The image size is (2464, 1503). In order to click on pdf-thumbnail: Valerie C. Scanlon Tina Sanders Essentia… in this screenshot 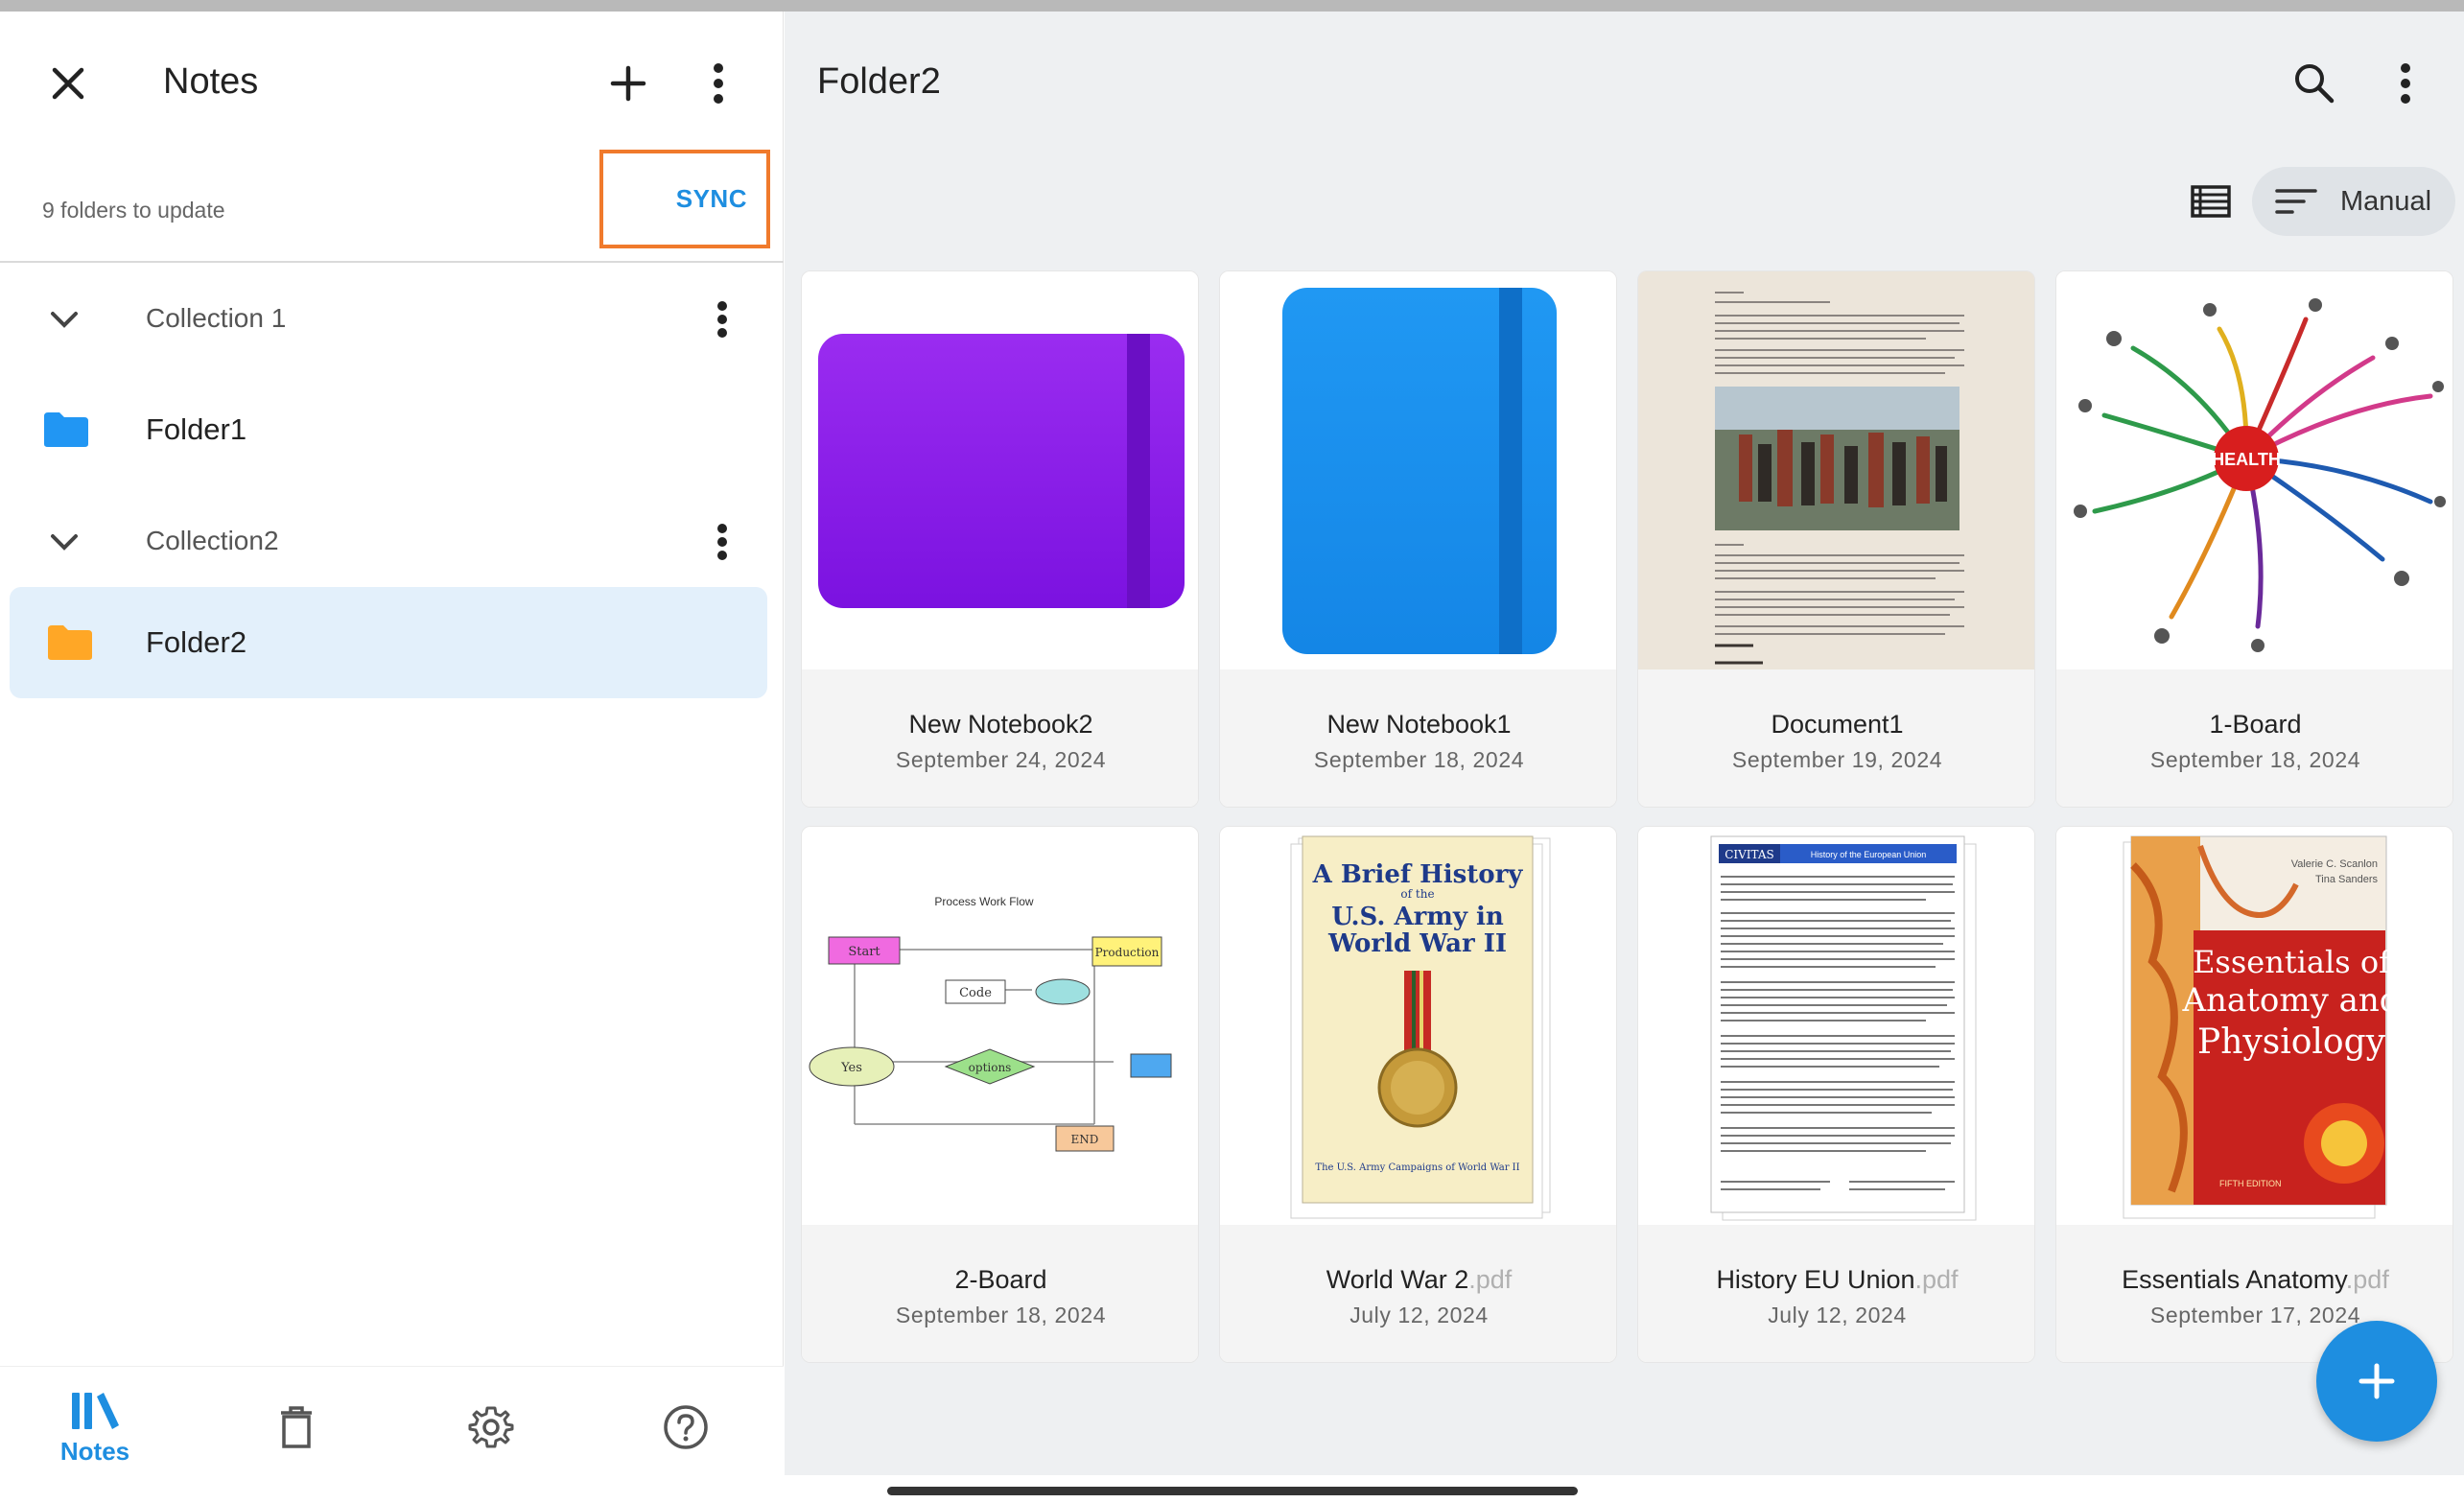, I will do `click(2254, 1026)`.